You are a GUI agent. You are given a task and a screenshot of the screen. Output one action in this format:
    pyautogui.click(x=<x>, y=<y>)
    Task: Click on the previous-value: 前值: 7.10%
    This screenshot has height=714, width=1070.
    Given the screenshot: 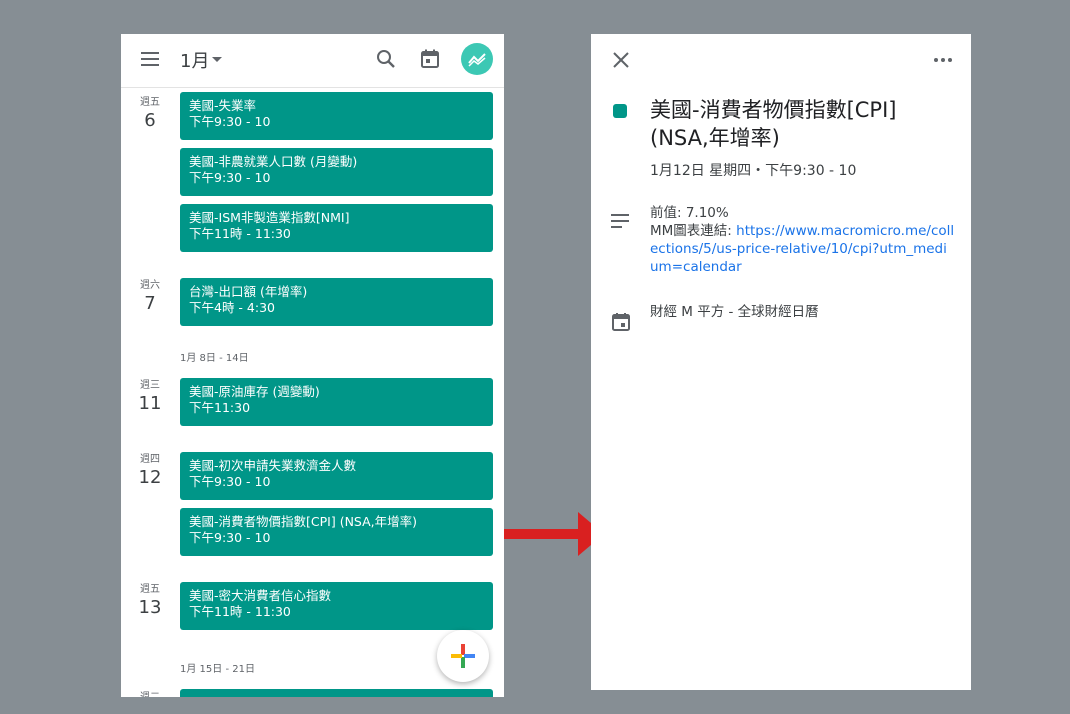 What is the action you would take?
    pyautogui.click(x=689, y=213)
    